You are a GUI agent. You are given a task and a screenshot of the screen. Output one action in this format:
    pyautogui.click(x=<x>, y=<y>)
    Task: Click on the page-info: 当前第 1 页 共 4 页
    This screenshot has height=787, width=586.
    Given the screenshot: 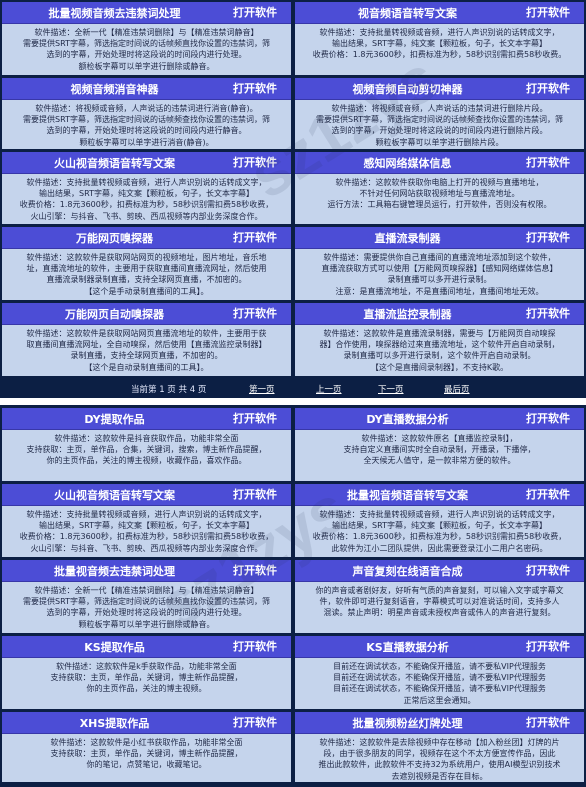 What is the action you would take?
    pyautogui.click(x=169, y=390)
    